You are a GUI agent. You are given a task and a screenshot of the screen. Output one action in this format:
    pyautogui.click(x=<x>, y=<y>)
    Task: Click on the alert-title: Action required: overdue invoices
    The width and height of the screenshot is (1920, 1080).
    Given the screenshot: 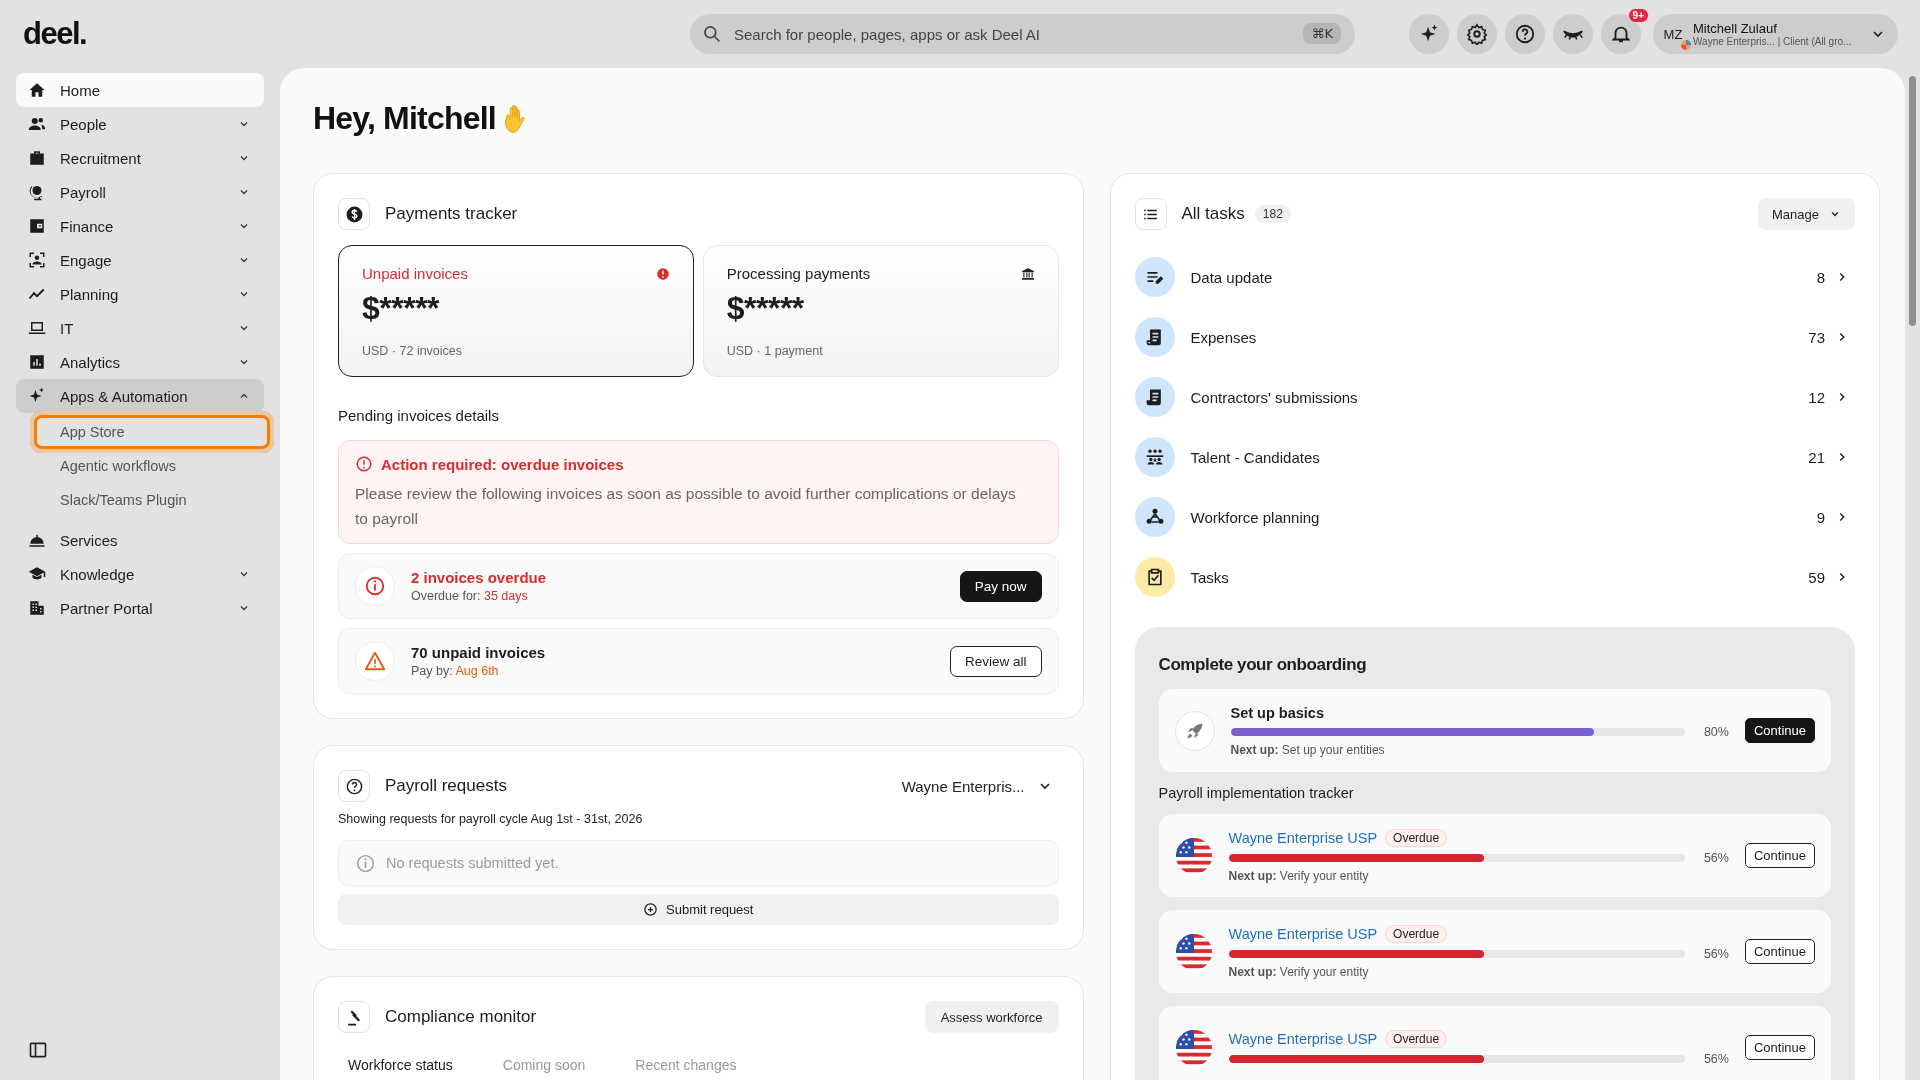 What is the action you would take?
    pyautogui.click(x=502, y=464)
    